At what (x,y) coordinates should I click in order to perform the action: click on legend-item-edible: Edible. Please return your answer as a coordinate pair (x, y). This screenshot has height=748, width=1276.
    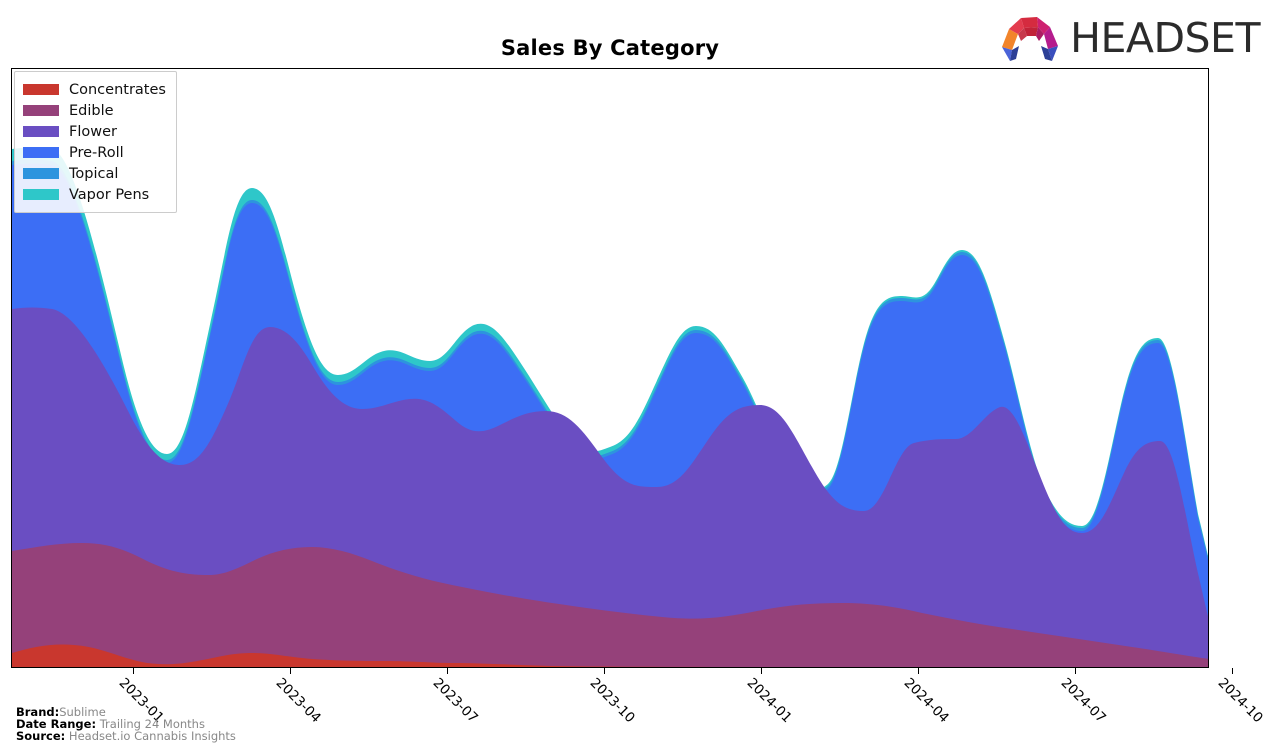
    Looking at the image, I should click on (94, 110).